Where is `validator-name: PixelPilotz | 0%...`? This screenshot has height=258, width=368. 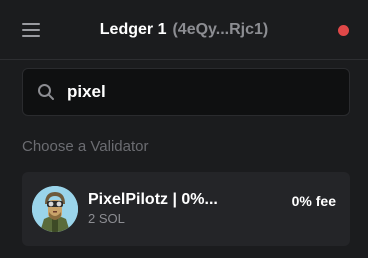 validator-name: PixelPilotz | 0%... is located at coordinates (153, 199).